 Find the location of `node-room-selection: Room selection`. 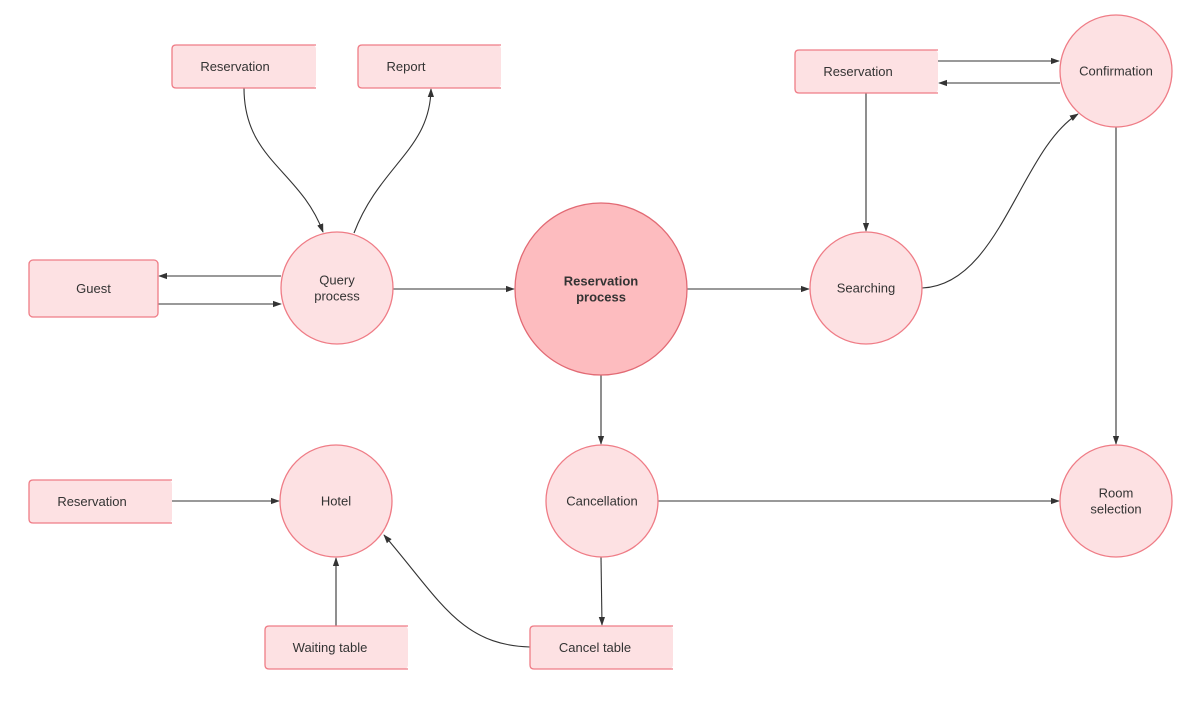

node-room-selection: Room selection is located at coordinates (1116, 501).